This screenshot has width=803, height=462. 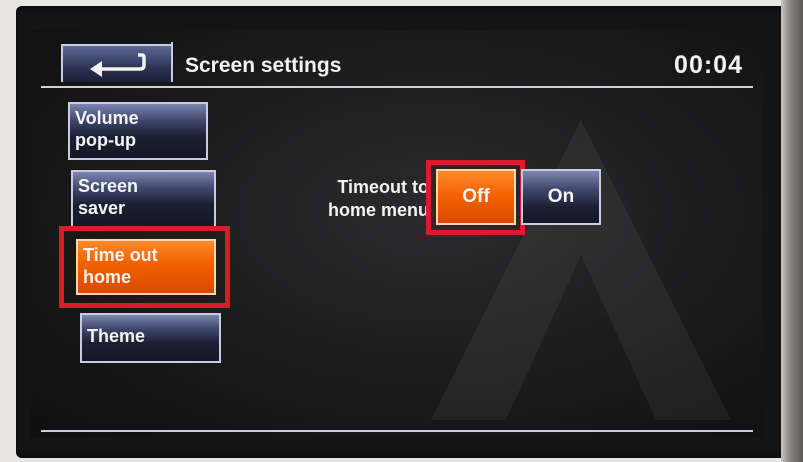 What do you see at coordinates (397, 65) in the screenshot?
I see `header-bar: Screen settings 00:04` at bounding box center [397, 65].